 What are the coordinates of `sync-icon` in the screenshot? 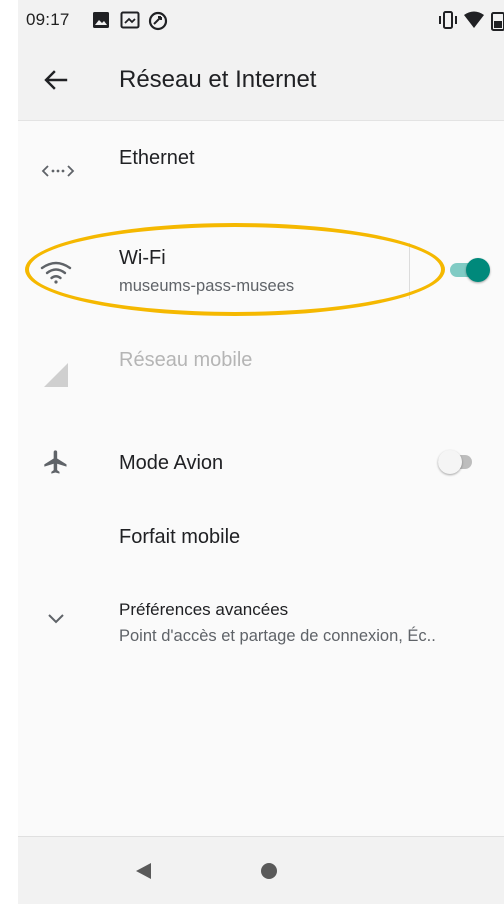 It's located at (158, 23).